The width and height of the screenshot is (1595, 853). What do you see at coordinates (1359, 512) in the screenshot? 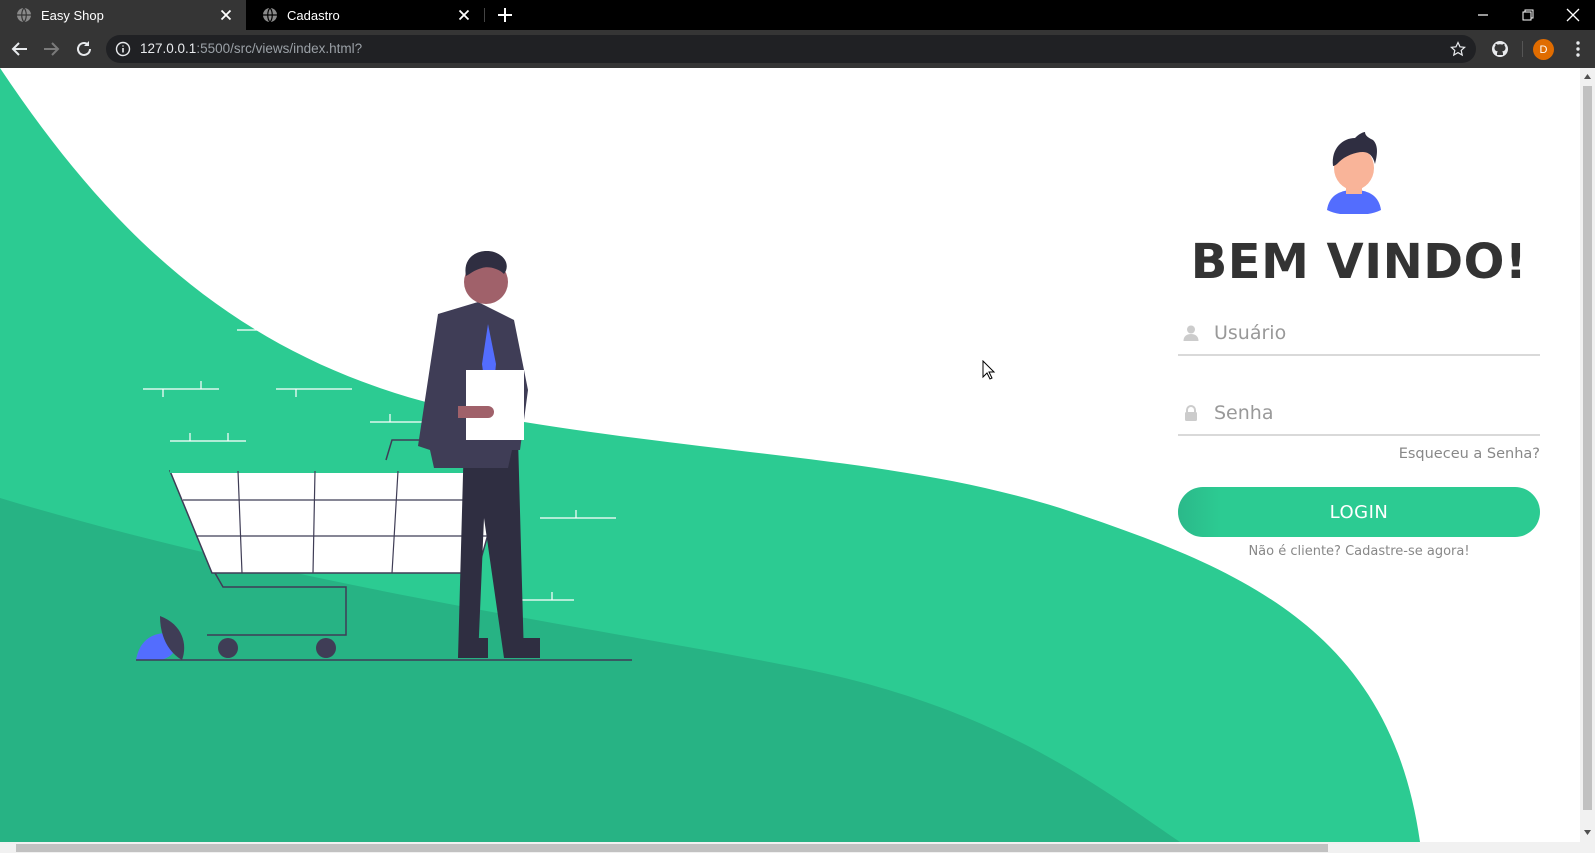
I see `login-button: LOGIN` at bounding box center [1359, 512].